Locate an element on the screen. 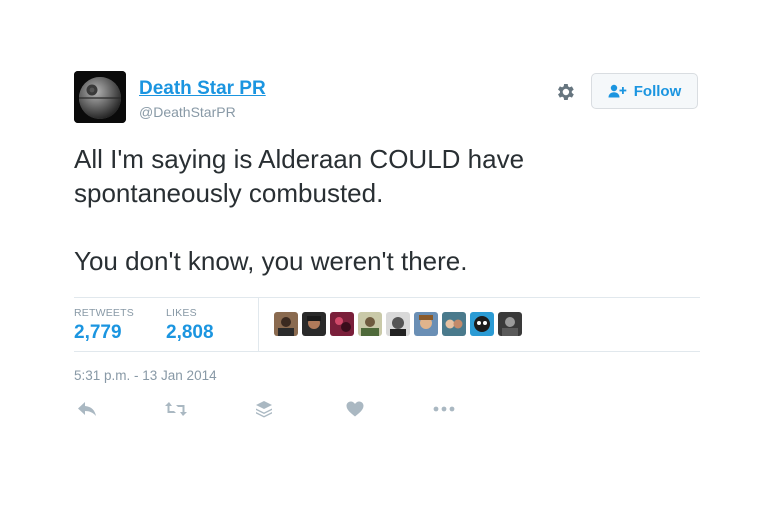 This screenshot has height=520, width=760. stats-divider is located at coordinates (258, 324).